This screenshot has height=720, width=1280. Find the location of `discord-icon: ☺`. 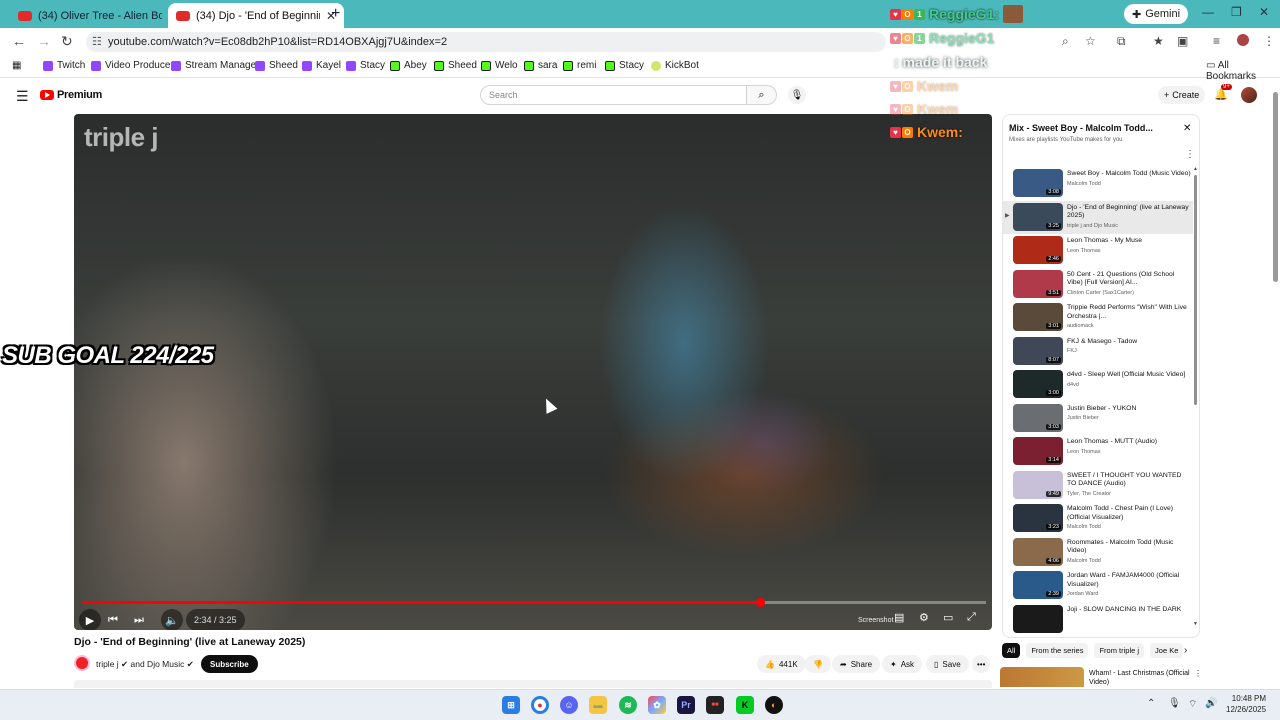

discord-icon: ☺ is located at coordinates (569, 705).